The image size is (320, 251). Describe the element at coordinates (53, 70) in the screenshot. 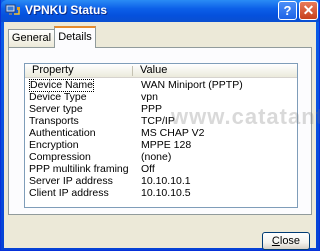

I see `column-header-property: Property` at that location.